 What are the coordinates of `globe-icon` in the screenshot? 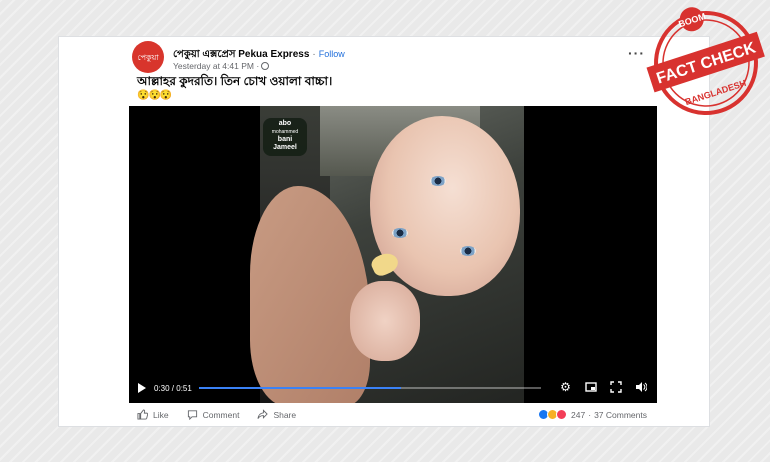 It's located at (265, 66).